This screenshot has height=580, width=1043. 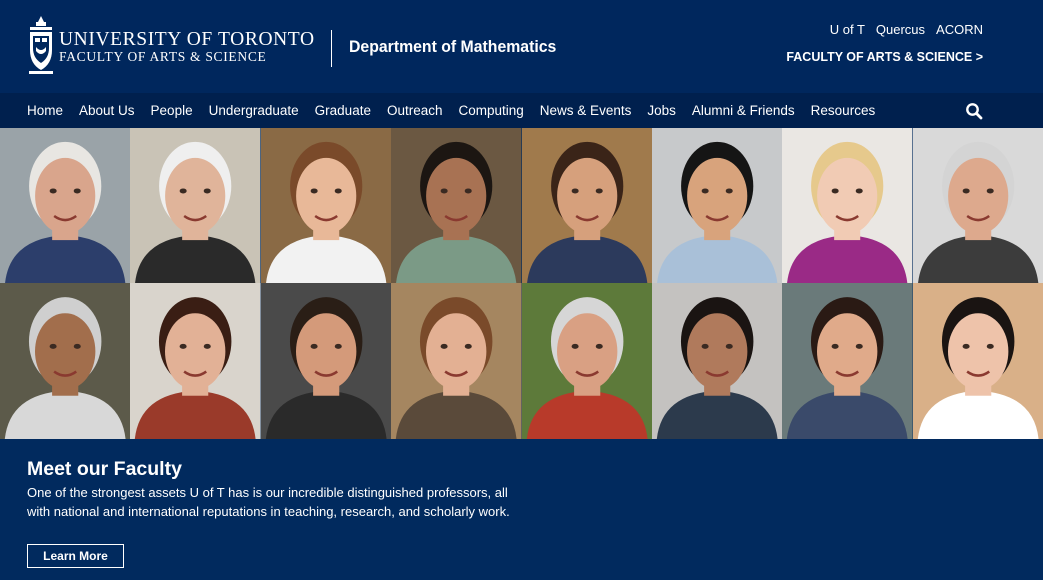 I want to click on nav-item-about-us: About Us, so click(x=107, y=110).